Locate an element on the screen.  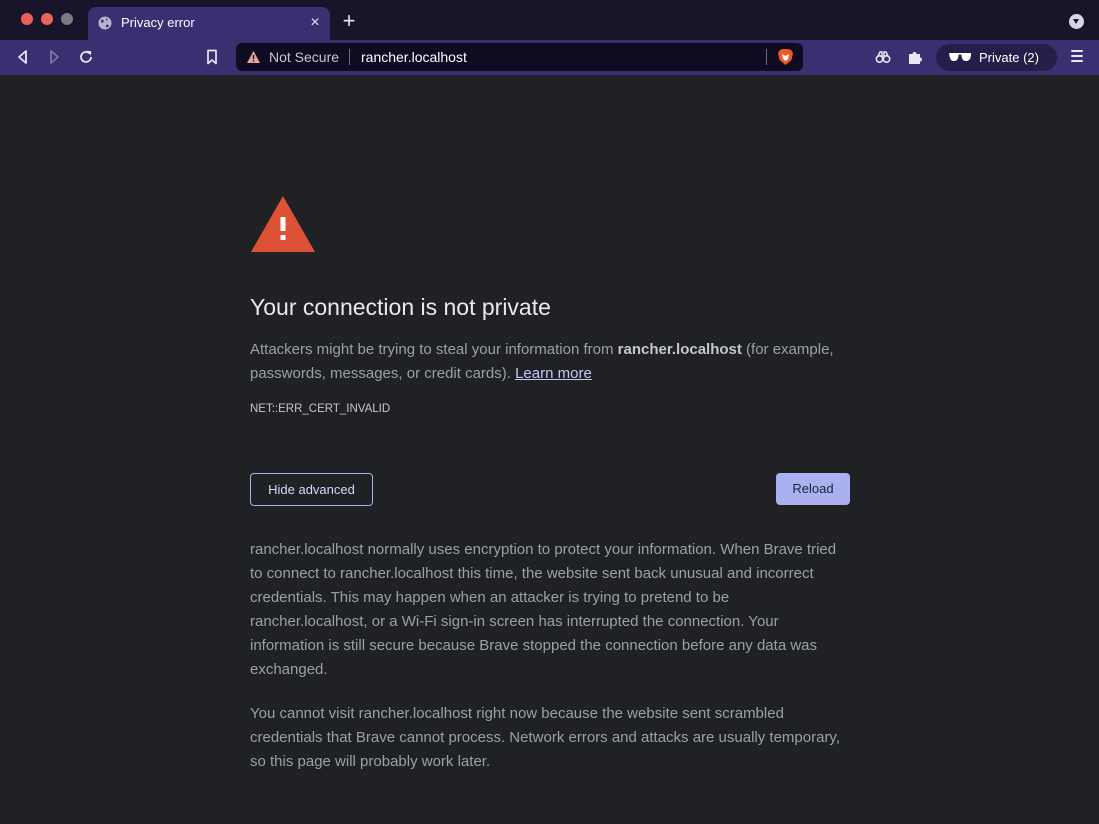
error-code: NET::ERR_CERT_INVALID is located at coordinates (320, 409).